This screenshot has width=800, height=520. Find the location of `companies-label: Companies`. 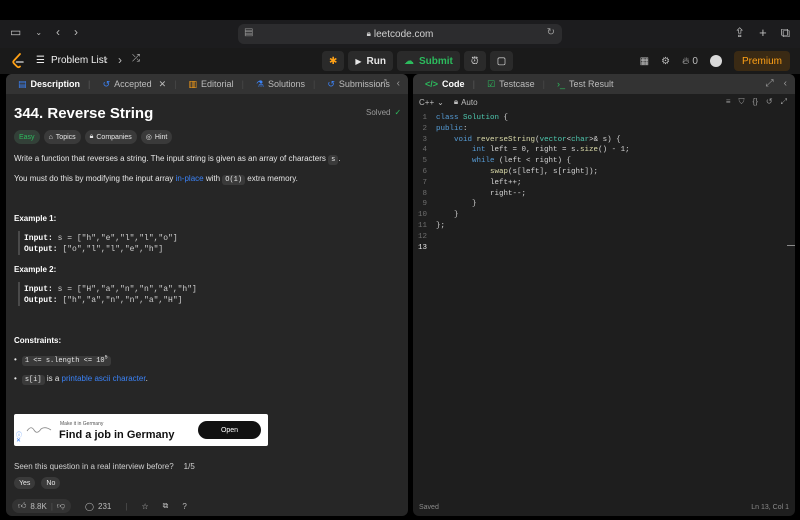

companies-label: Companies is located at coordinates (114, 137).